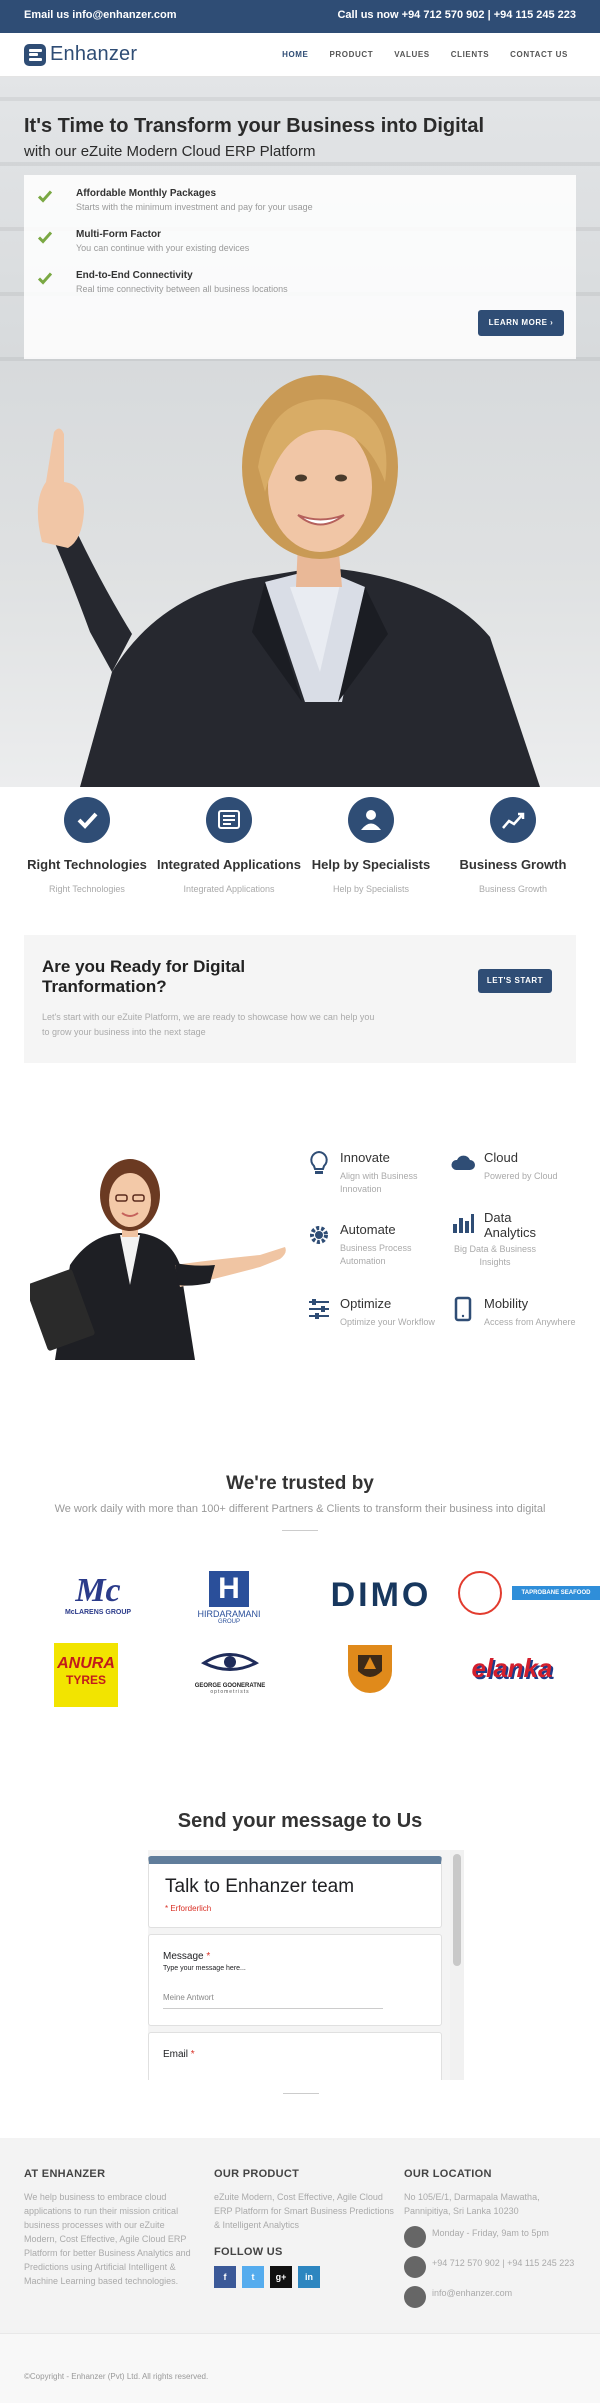  What do you see at coordinates (319, 1309) in the screenshot?
I see `sliders-icon` at bounding box center [319, 1309].